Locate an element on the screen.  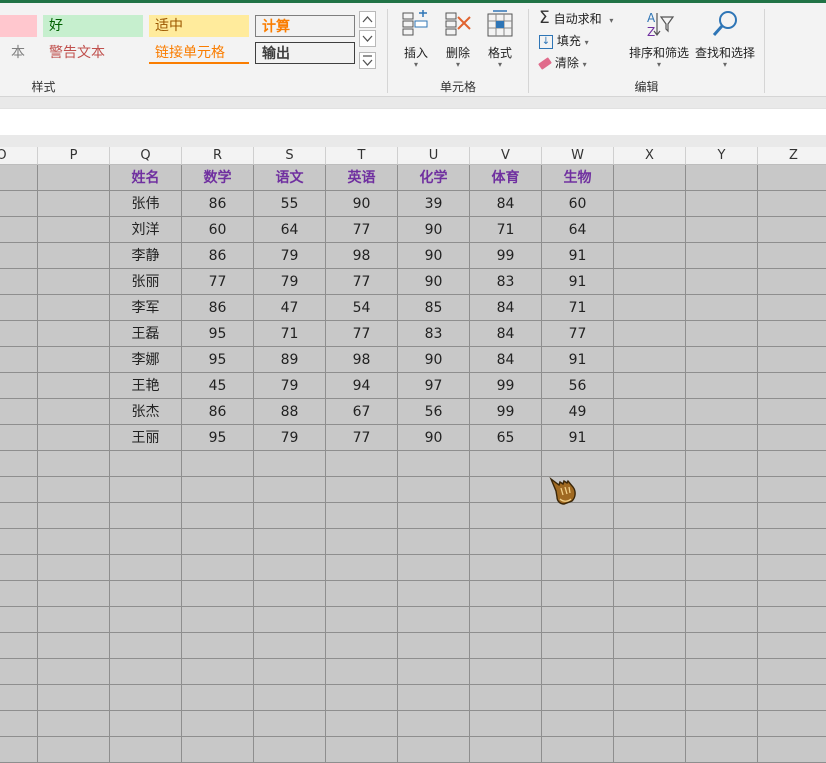
table-cell: 99 is located at coordinates (506, 412).